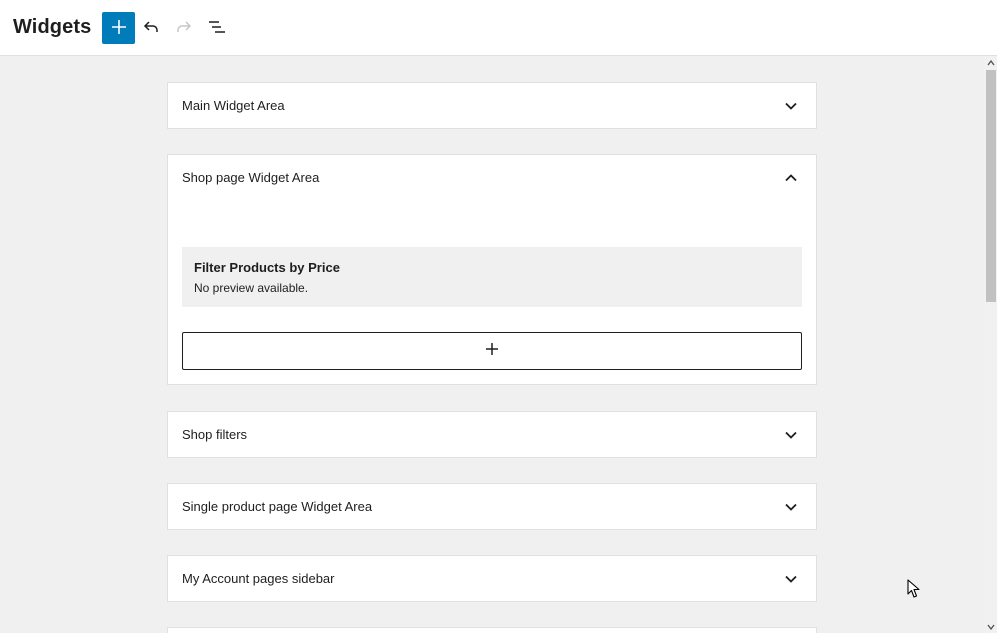 The width and height of the screenshot is (997, 633). What do you see at coordinates (492, 630) in the screenshot?
I see `widget-area-next` at bounding box center [492, 630].